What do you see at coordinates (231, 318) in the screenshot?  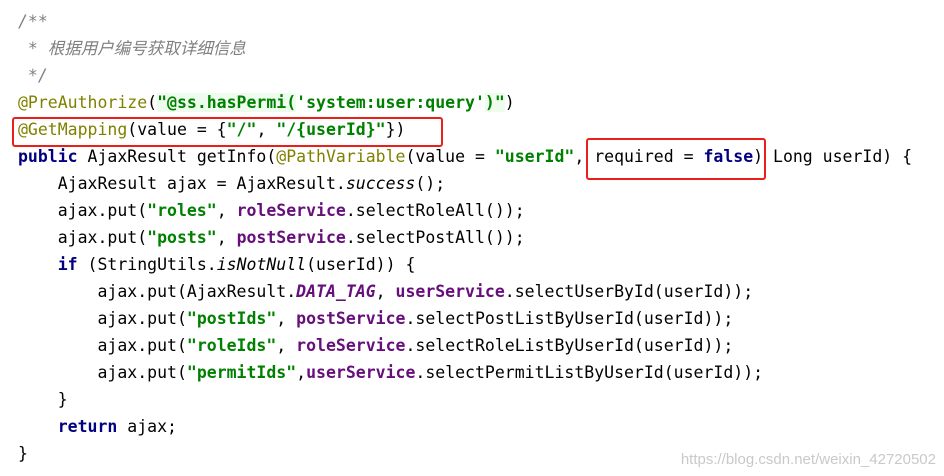 I see `key-string: "postIds"` at bounding box center [231, 318].